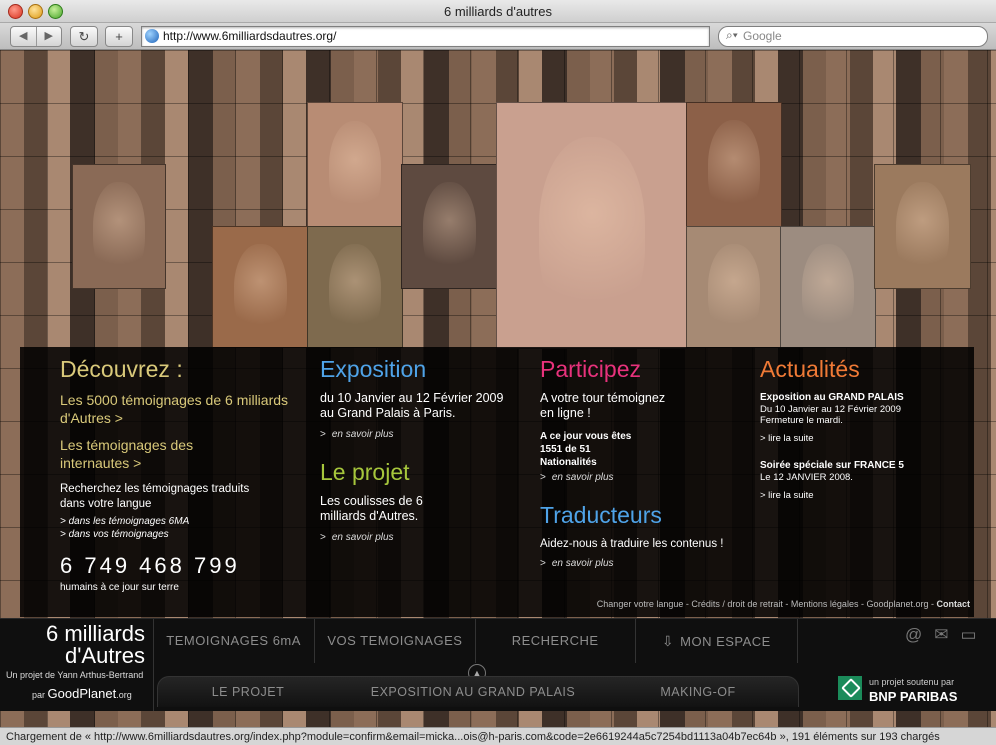 This screenshot has height=745, width=996. What do you see at coordinates (39, 695) in the screenshot?
I see `logo-par: par` at bounding box center [39, 695].